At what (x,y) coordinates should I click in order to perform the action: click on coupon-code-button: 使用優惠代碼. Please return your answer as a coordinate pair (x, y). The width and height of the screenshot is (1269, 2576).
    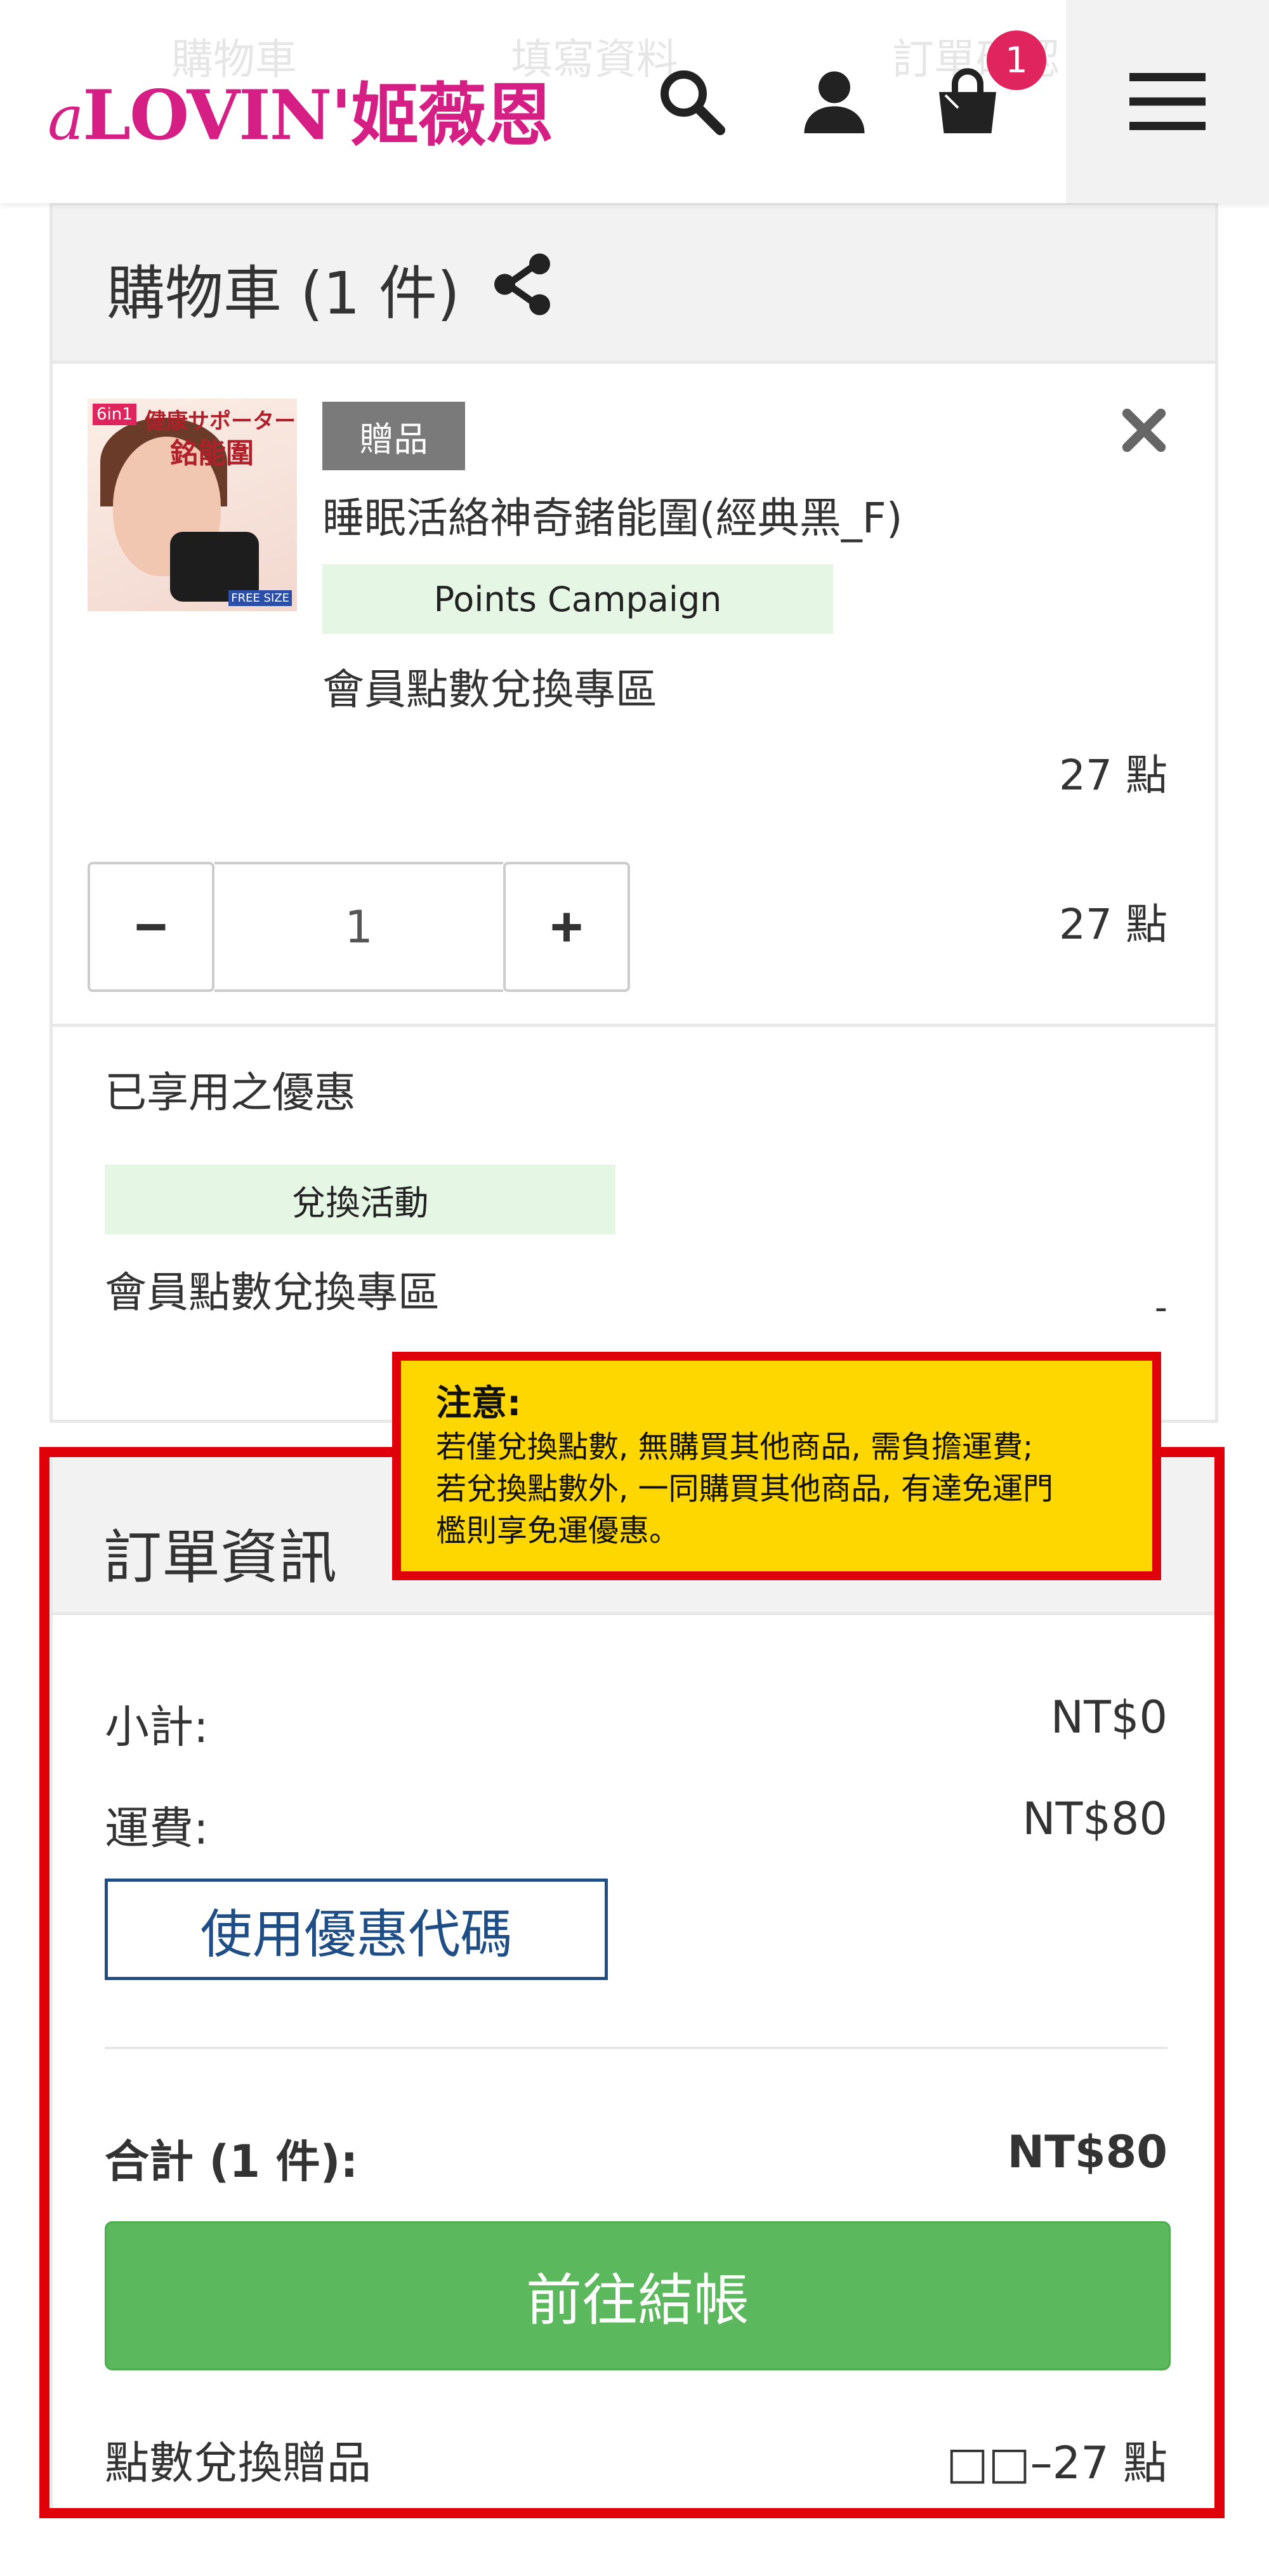
    Looking at the image, I should click on (356, 1930).